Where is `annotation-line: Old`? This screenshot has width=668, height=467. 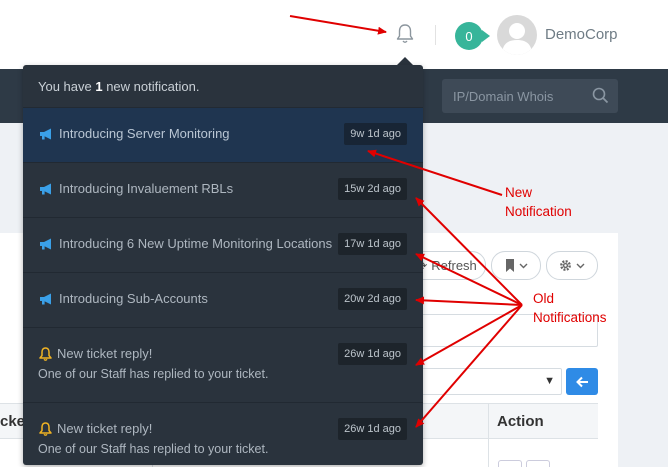
annotation-line: Old is located at coordinates (544, 298).